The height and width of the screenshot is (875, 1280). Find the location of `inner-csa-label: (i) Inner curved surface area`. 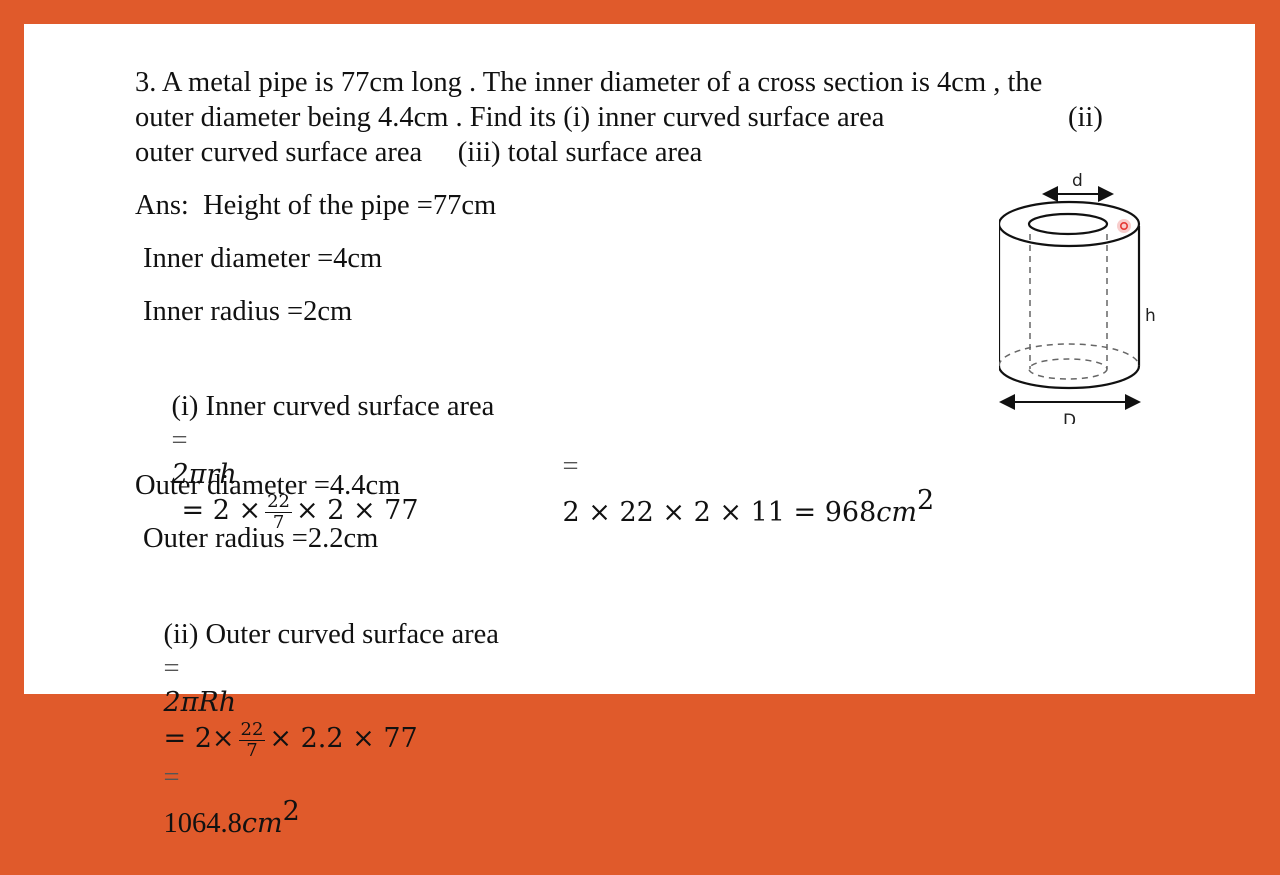

inner-csa-label: (i) Inner curved surface area is located at coordinates (333, 406).